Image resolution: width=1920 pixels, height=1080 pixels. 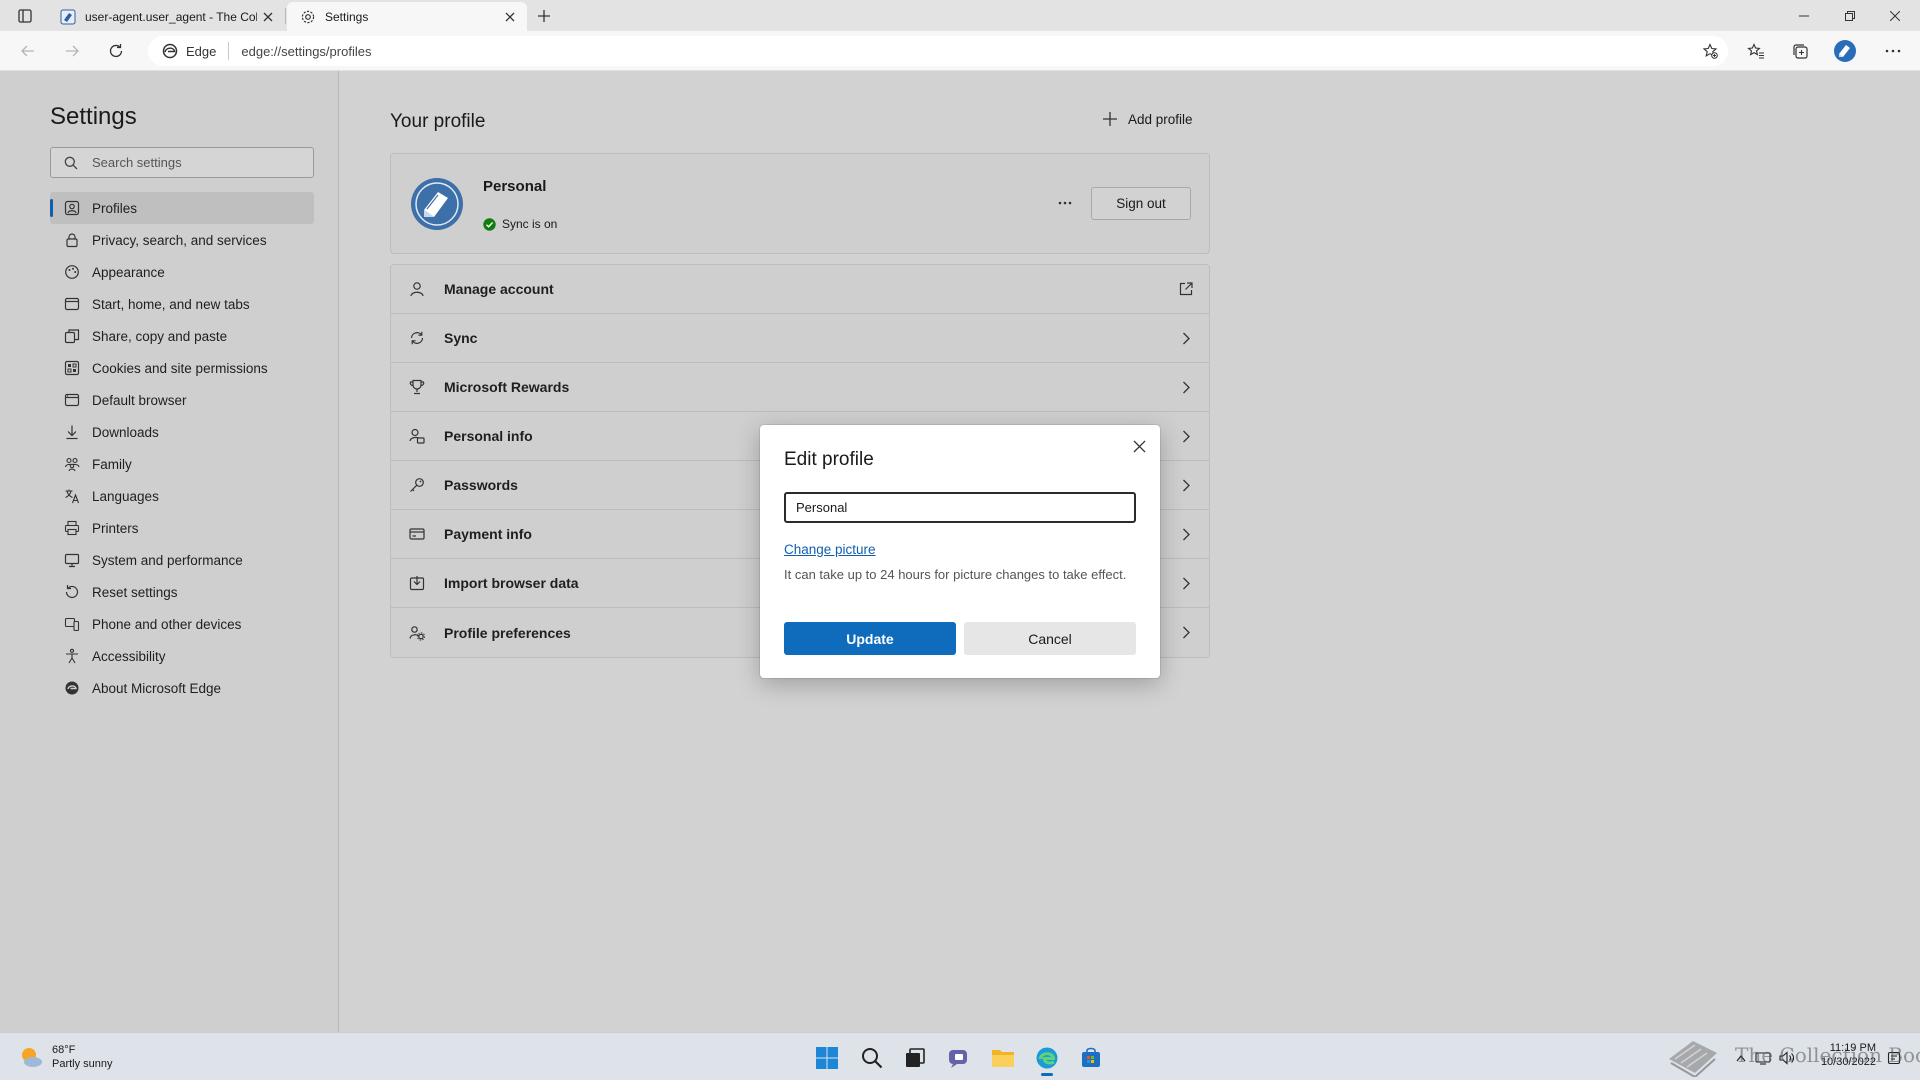 What do you see at coordinates (128, 272) in the screenshot?
I see `sidebar-item-label: Appearance` at bounding box center [128, 272].